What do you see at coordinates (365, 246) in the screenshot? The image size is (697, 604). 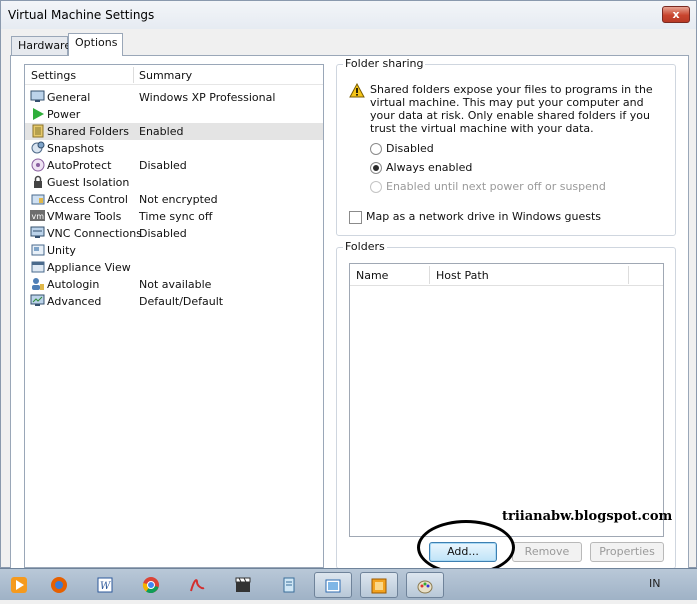 I see `folders-title: Folders` at bounding box center [365, 246].